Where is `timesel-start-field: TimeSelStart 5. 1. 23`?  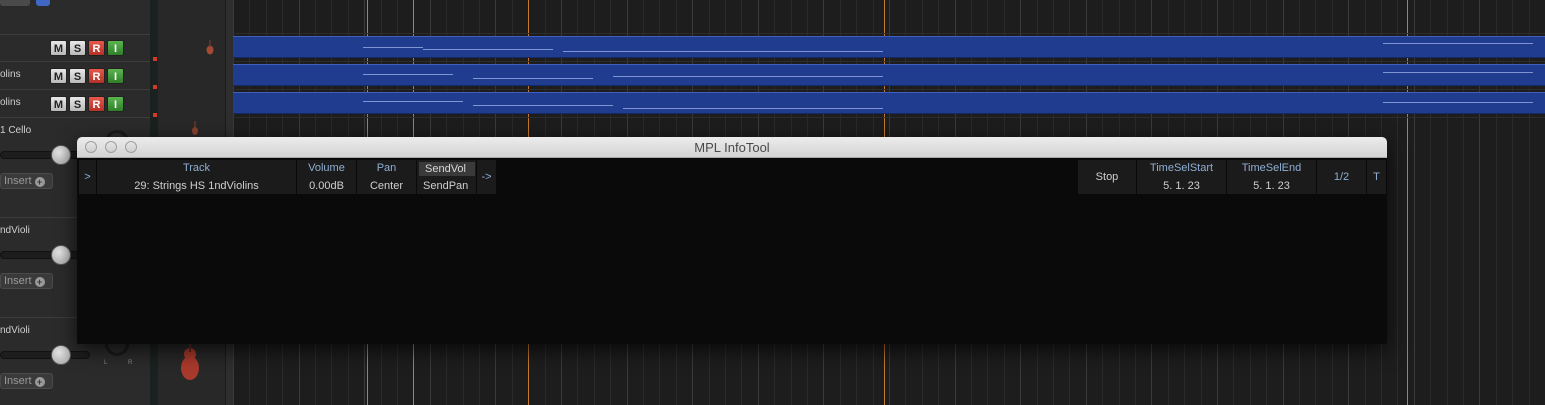 timesel-start-field: TimeSelStart 5. 1. 23 is located at coordinates (1182, 177).